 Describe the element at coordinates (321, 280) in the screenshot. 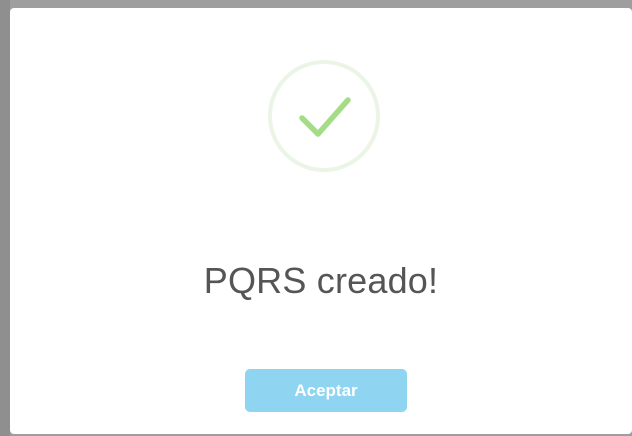

I see `dialog-title: PQRS creado!` at that location.